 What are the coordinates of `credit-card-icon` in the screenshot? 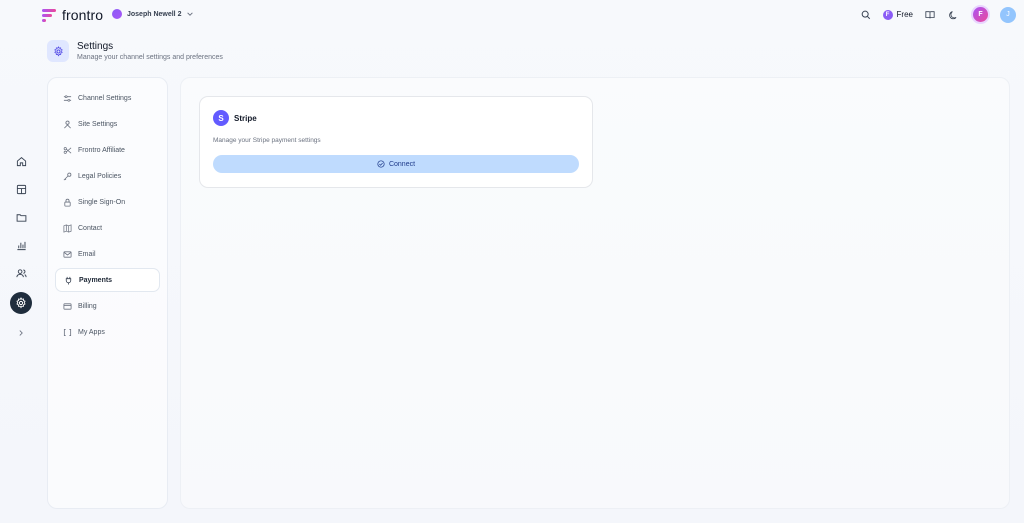 It's located at (67, 306).